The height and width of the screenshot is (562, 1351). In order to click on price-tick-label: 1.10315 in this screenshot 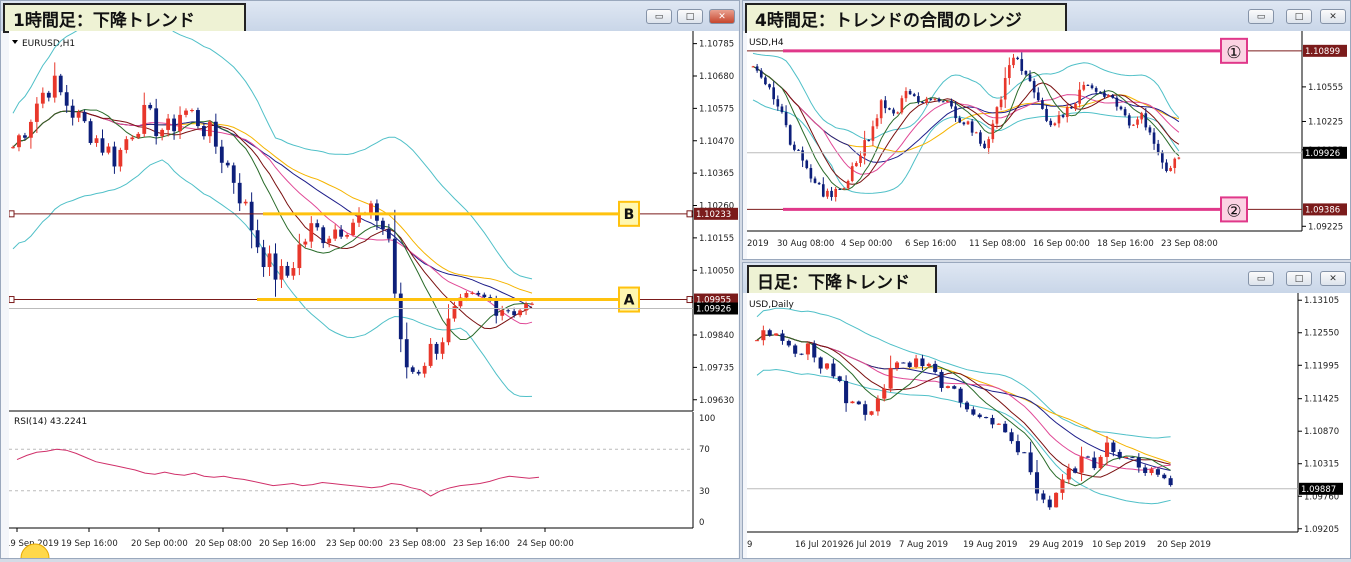, I will do `click(1321, 465)`.